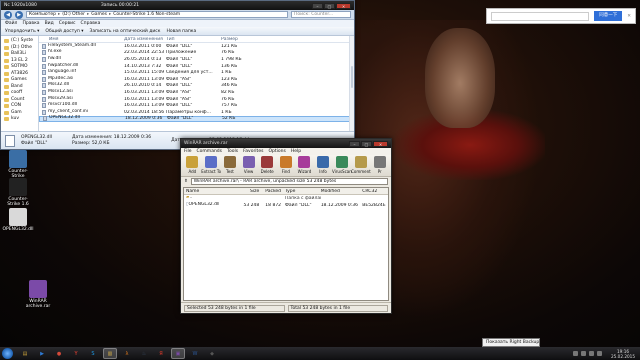  Describe the element at coordinates (8, 14) in the screenshot. I see `back-button: ◀` at that location.